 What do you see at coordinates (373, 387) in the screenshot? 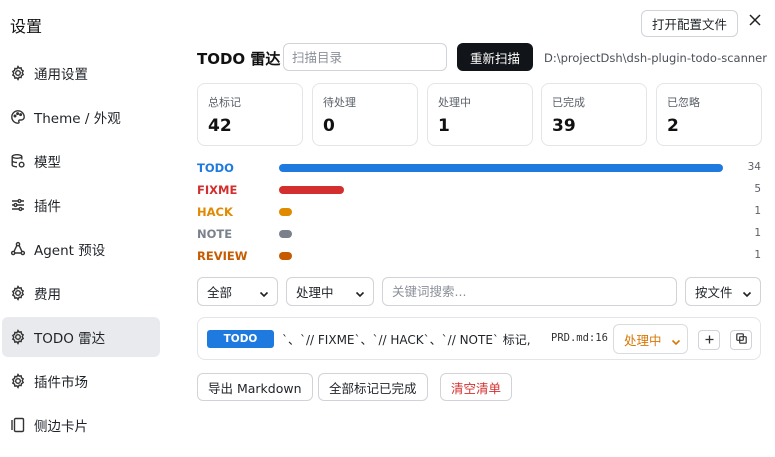
I see `mark-all-complete-button: 全部标记已完成` at bounding box center [373, 387].